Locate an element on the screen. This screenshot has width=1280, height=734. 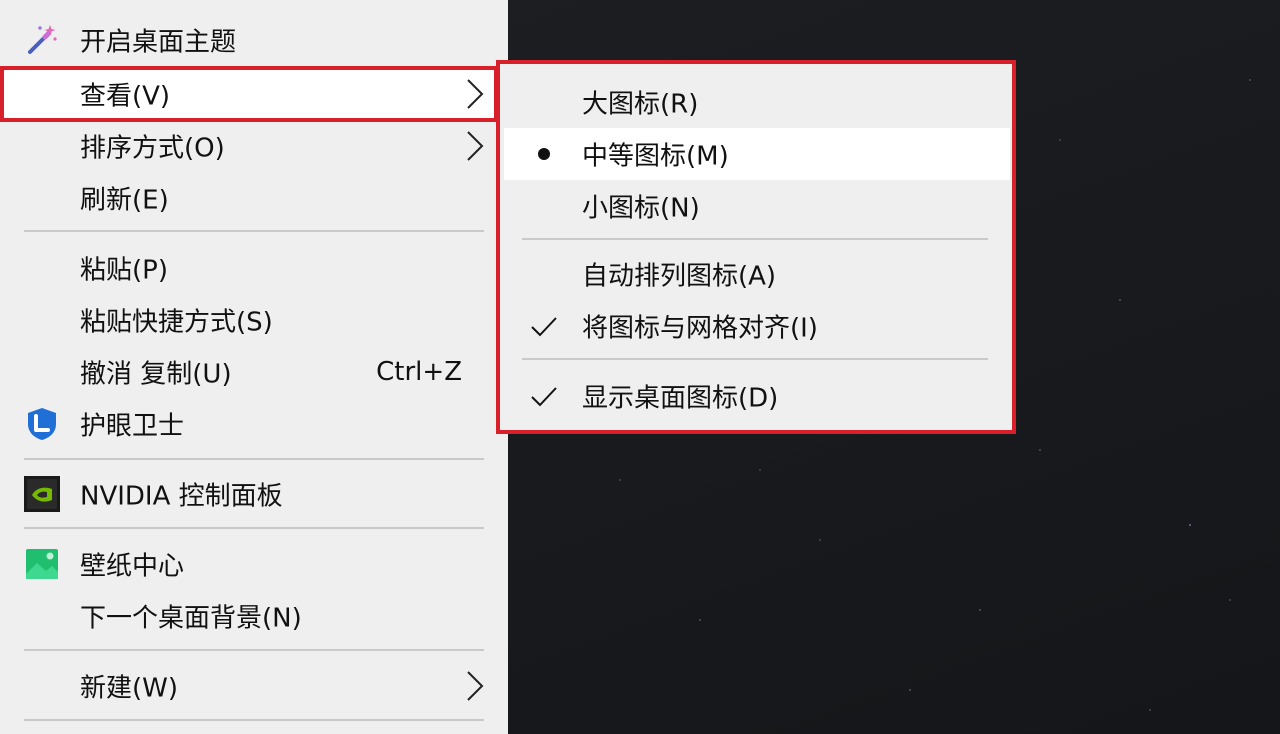
submenu-item-large-icons: 大图标(R) is located at coordinates (757, 102).